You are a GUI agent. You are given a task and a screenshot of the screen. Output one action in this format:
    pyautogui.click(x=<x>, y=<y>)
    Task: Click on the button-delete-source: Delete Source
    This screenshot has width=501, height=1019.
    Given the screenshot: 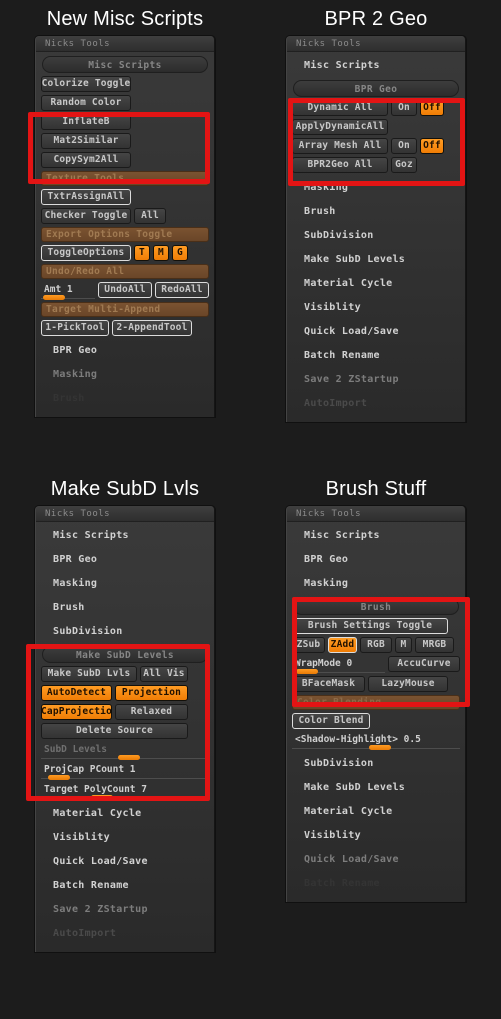 What is the action you would take?
    pyautogui.click(x=114, y=731)
    